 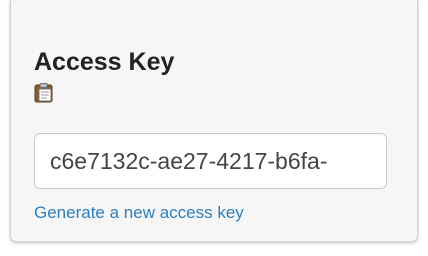 I want to click on clipboard-copy-icon, so click(x=44, y=93).